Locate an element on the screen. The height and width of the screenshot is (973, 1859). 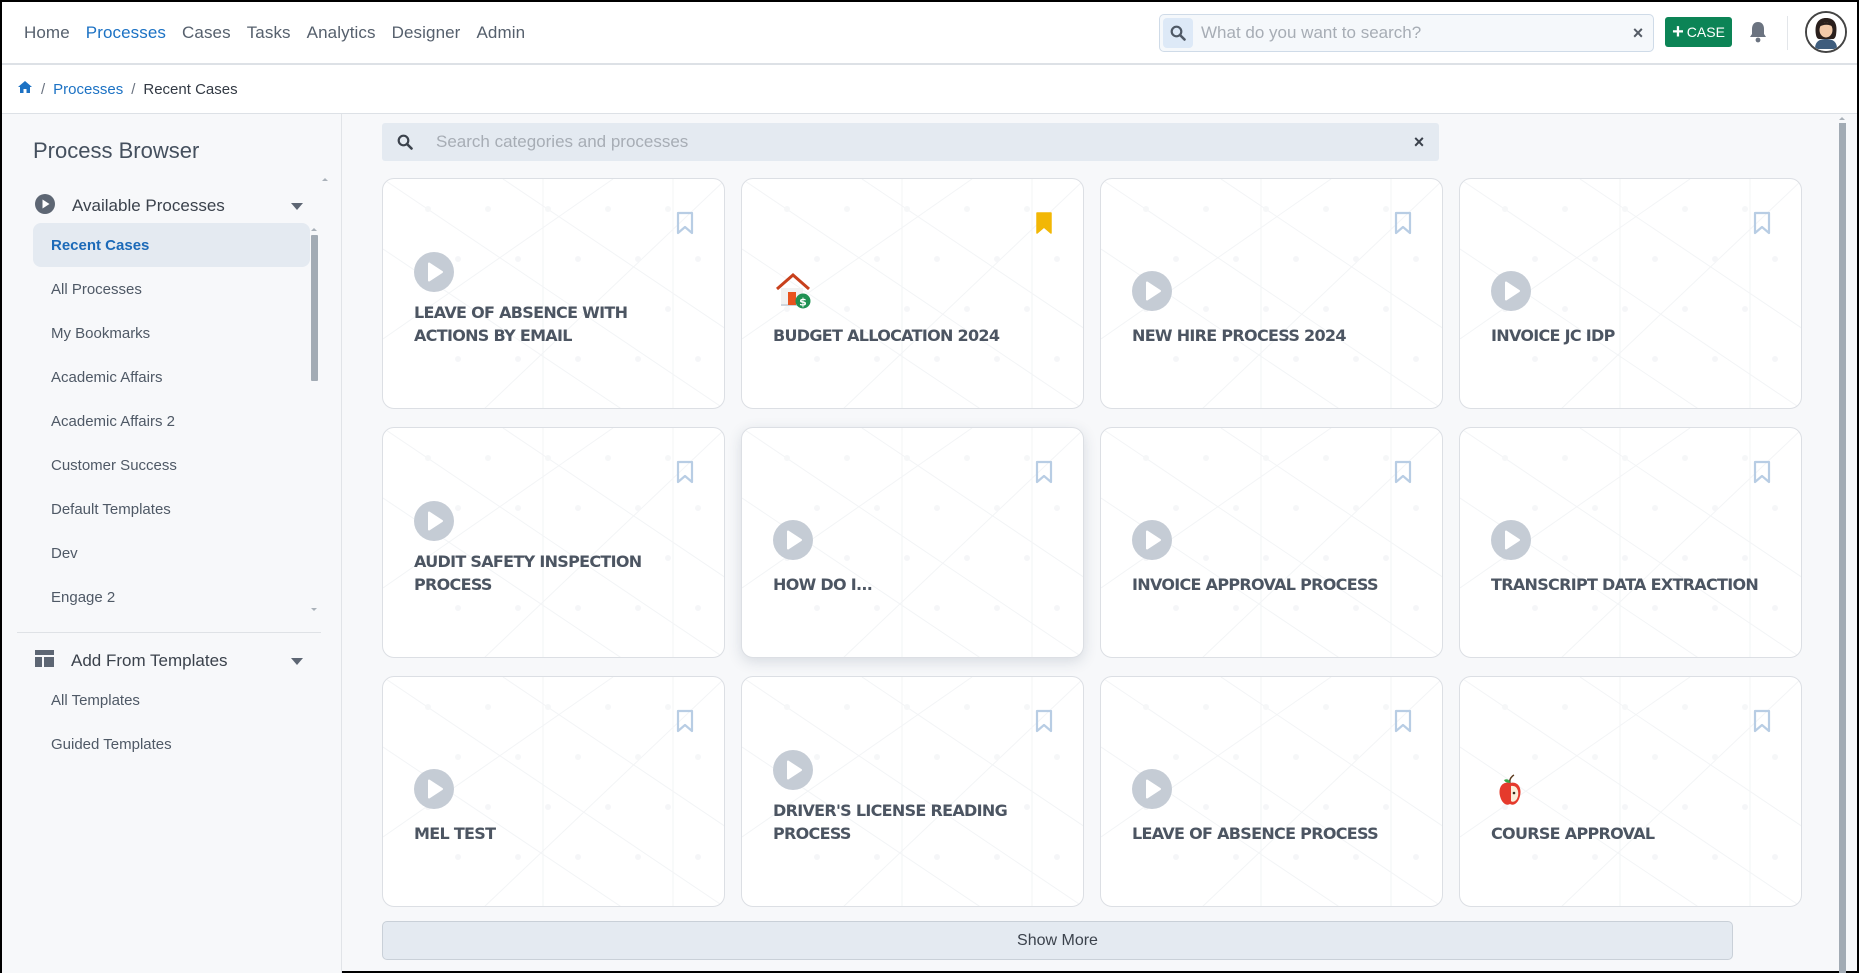
nav-cases: Cases is located at coordinates (206, 33).